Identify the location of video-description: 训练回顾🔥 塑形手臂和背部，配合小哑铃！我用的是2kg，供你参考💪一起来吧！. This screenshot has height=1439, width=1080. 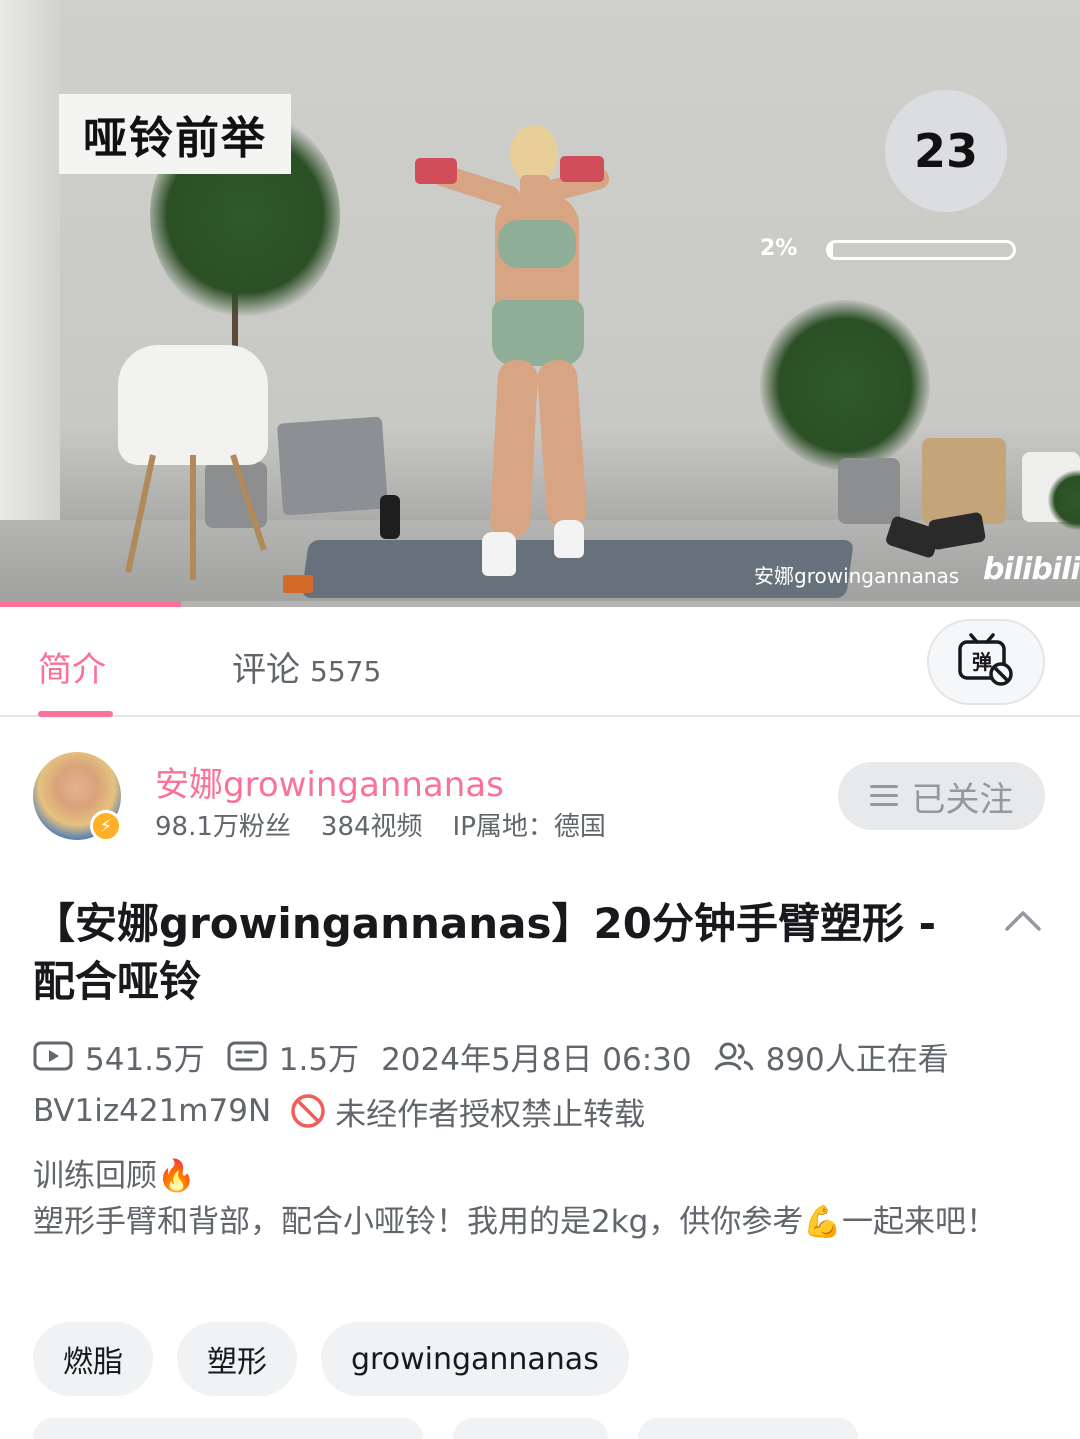
(538, 1199).